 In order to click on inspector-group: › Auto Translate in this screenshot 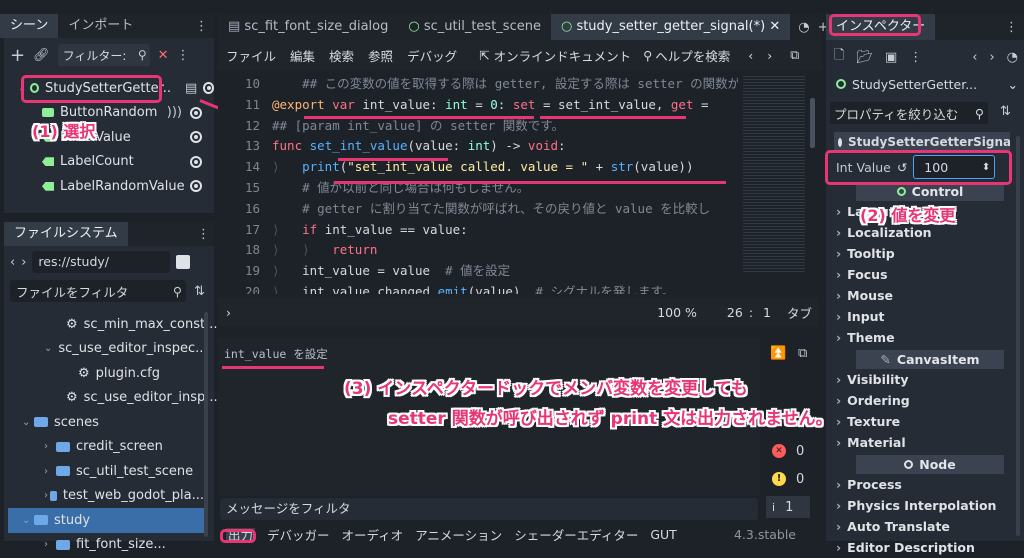, I will do `click(925, 526)`.